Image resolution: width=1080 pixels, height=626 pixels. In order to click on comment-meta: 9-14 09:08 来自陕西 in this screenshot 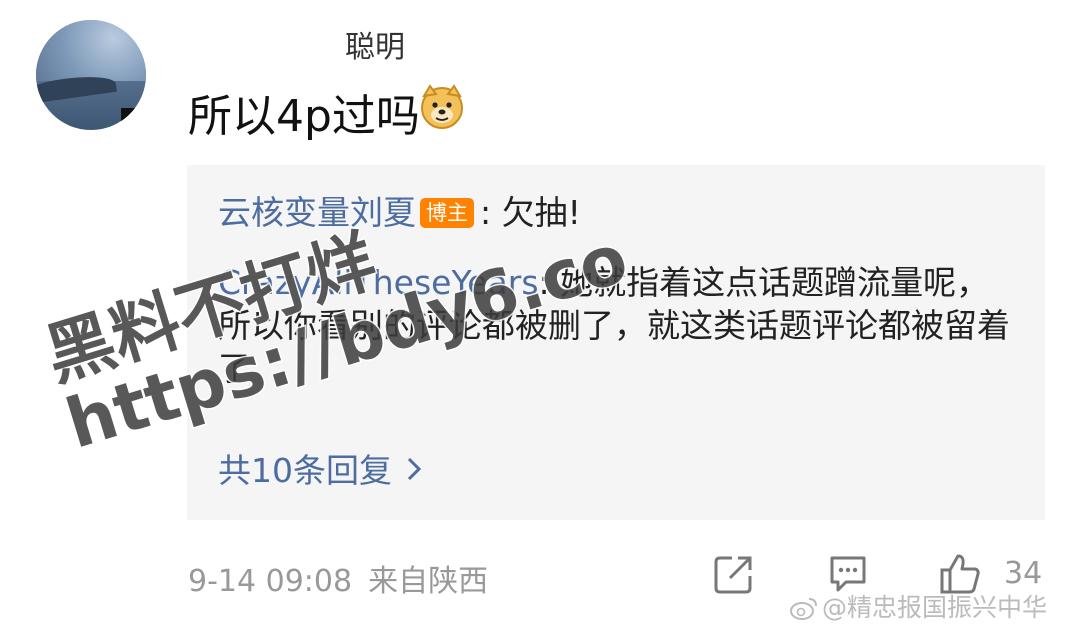, I will do `click(338, 578)`.